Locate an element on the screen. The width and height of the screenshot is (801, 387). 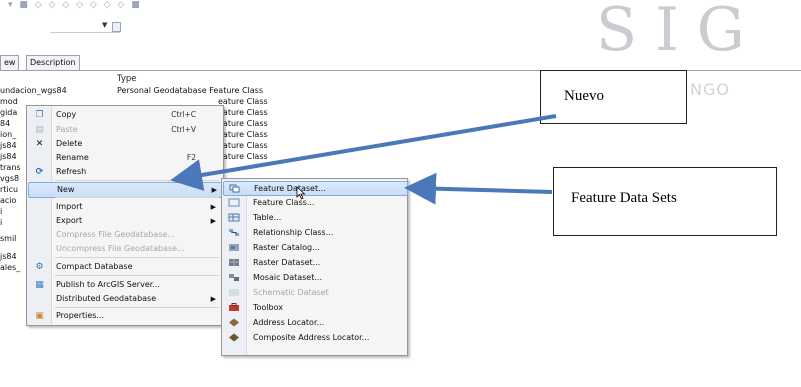
annotation-arrows is located at coordinates (363, 159).